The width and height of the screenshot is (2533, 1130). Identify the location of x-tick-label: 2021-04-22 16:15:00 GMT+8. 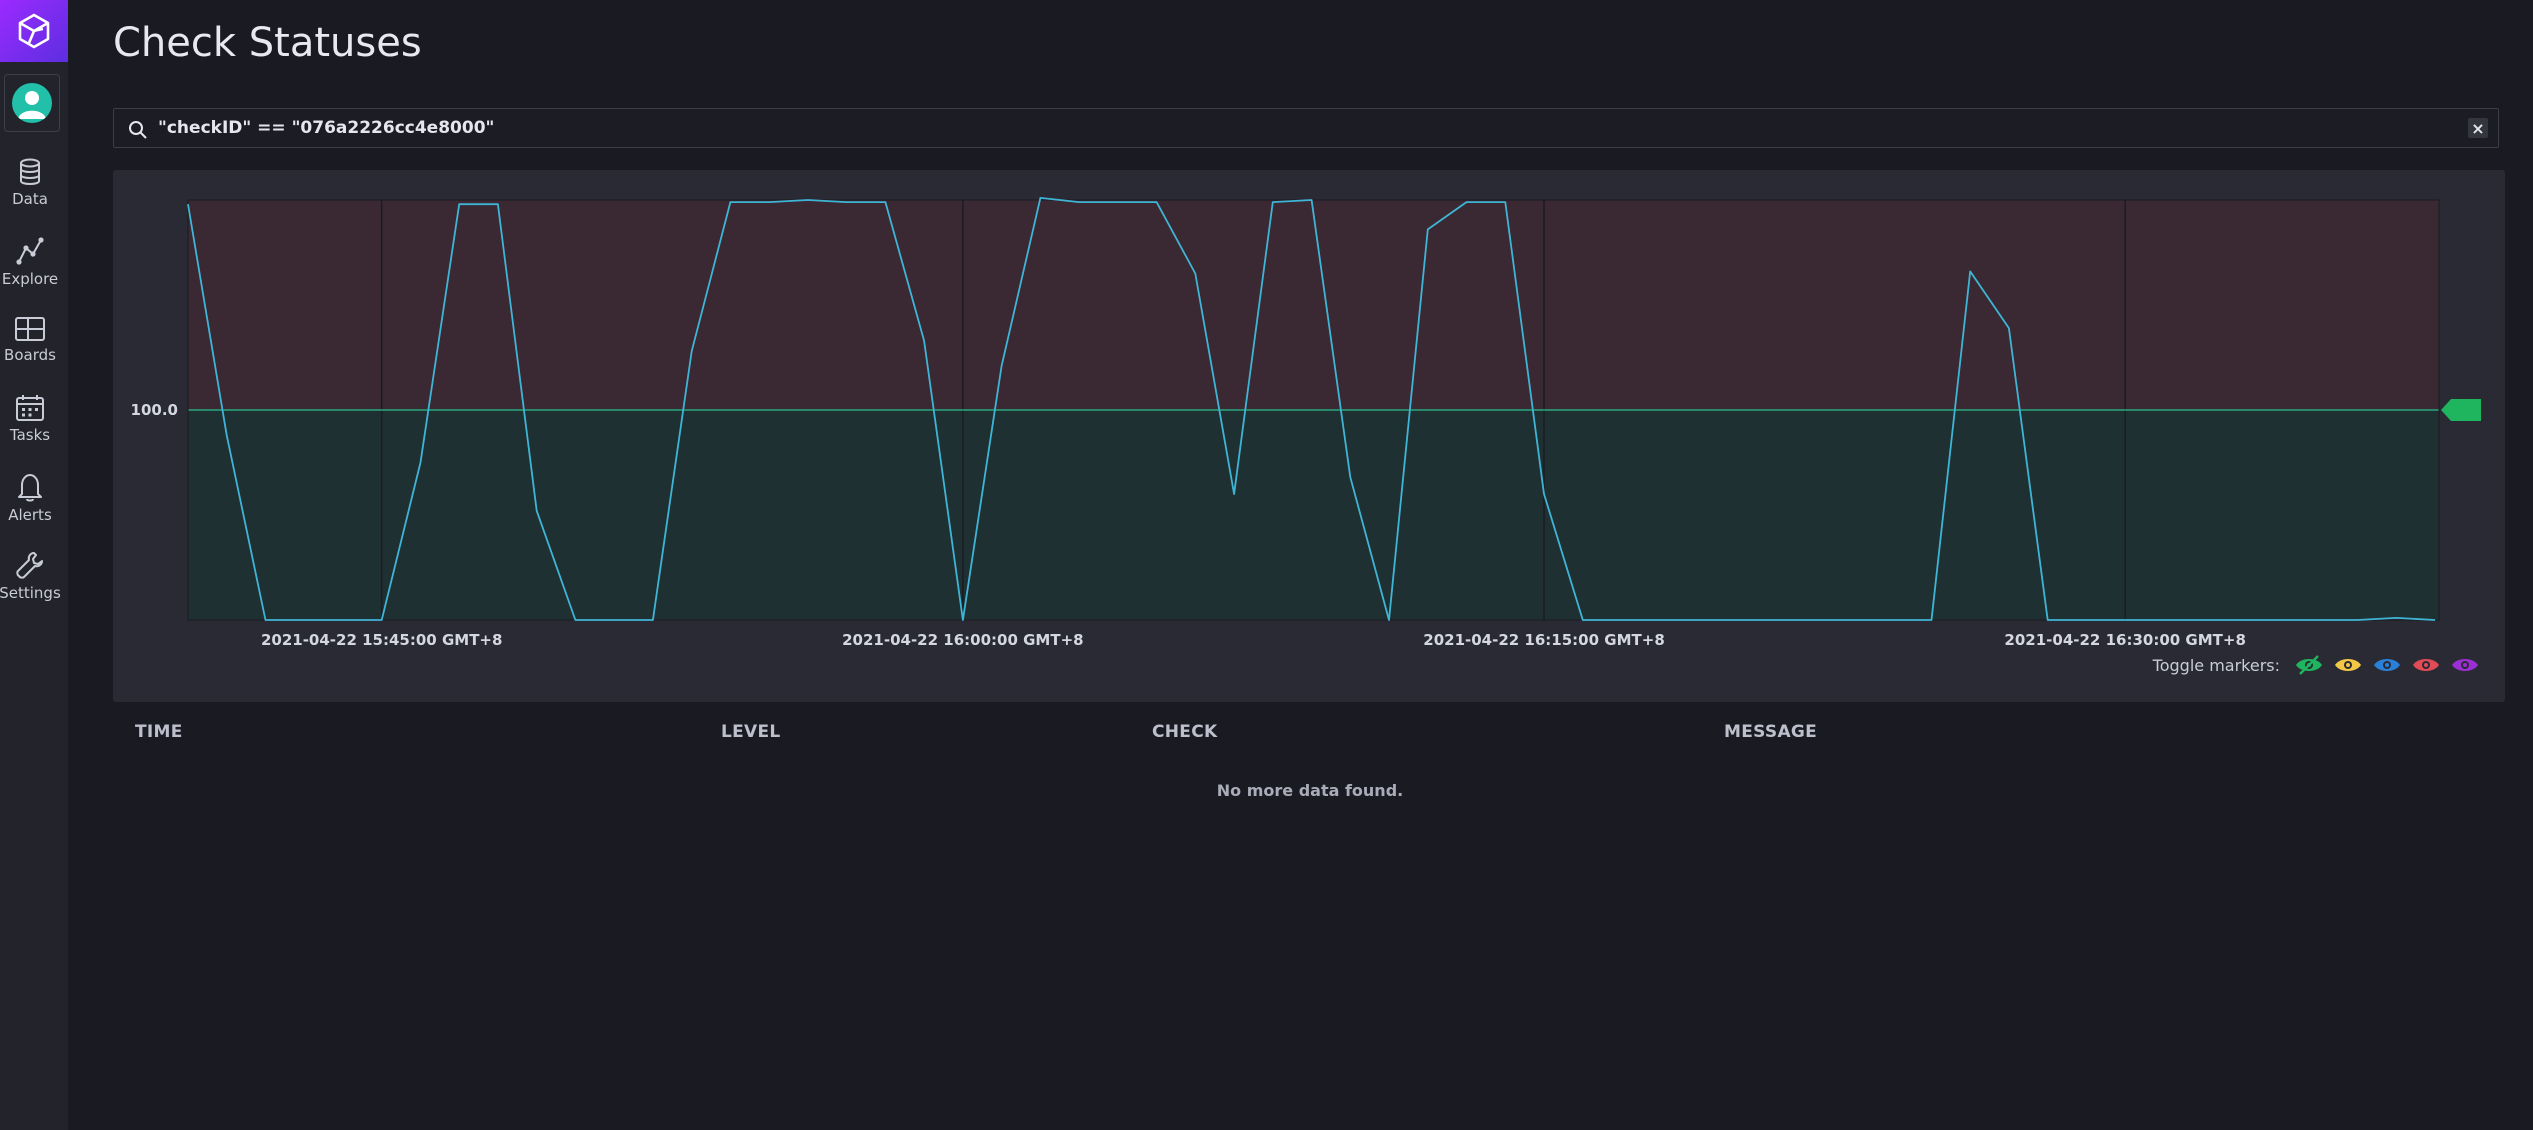
(1544, 640).